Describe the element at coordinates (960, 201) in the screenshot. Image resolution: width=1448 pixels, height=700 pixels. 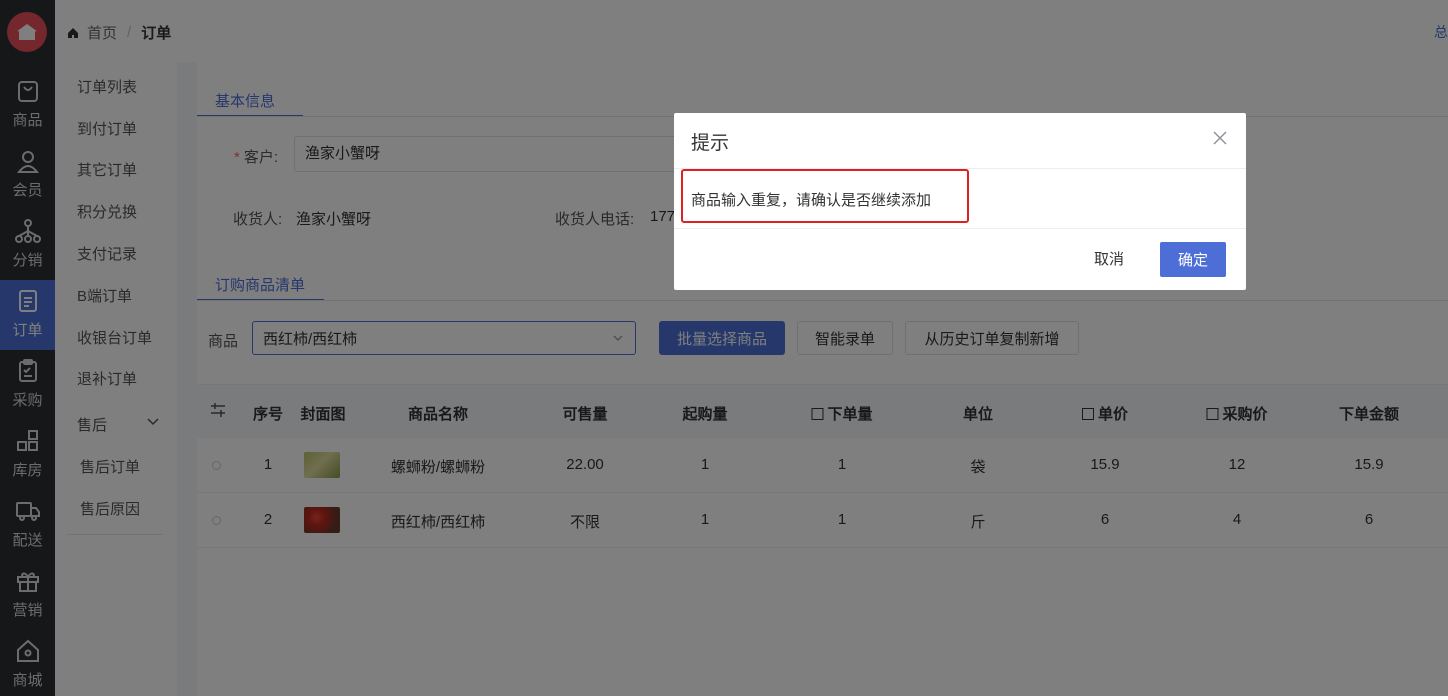
I see `confirm-dialog: 提示 商品输入重复，请确认是否继续添加 取消 确定` at that location.